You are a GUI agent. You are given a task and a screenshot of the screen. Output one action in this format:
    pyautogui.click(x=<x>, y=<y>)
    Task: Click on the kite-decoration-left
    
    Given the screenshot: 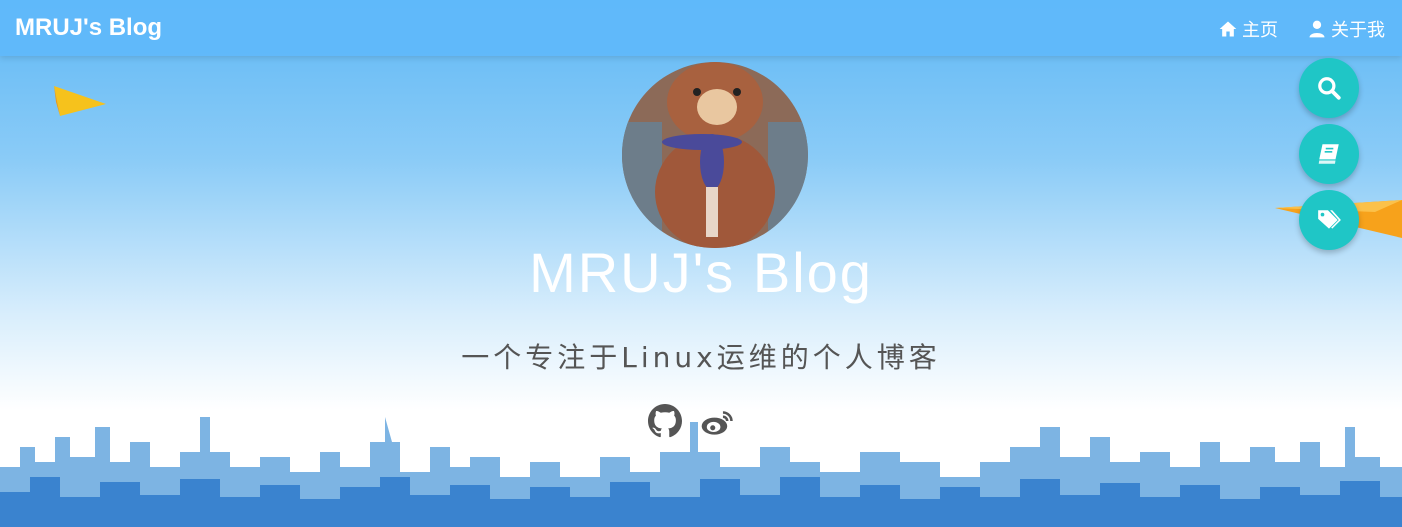 What is the action you would take?
    pyautogui.click(x=80, y=101)
    